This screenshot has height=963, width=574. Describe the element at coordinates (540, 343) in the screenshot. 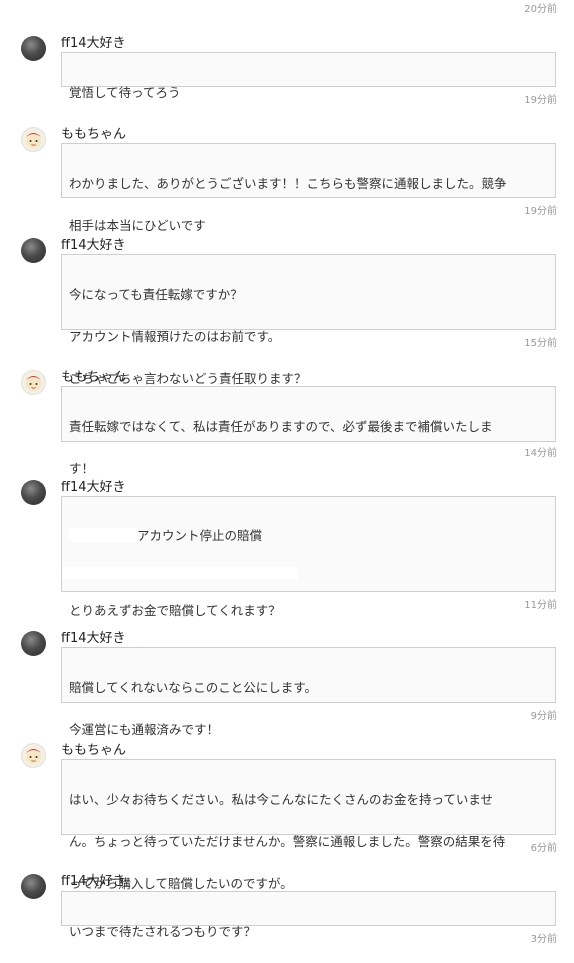

I see `timestamp: 15分前` at that location.